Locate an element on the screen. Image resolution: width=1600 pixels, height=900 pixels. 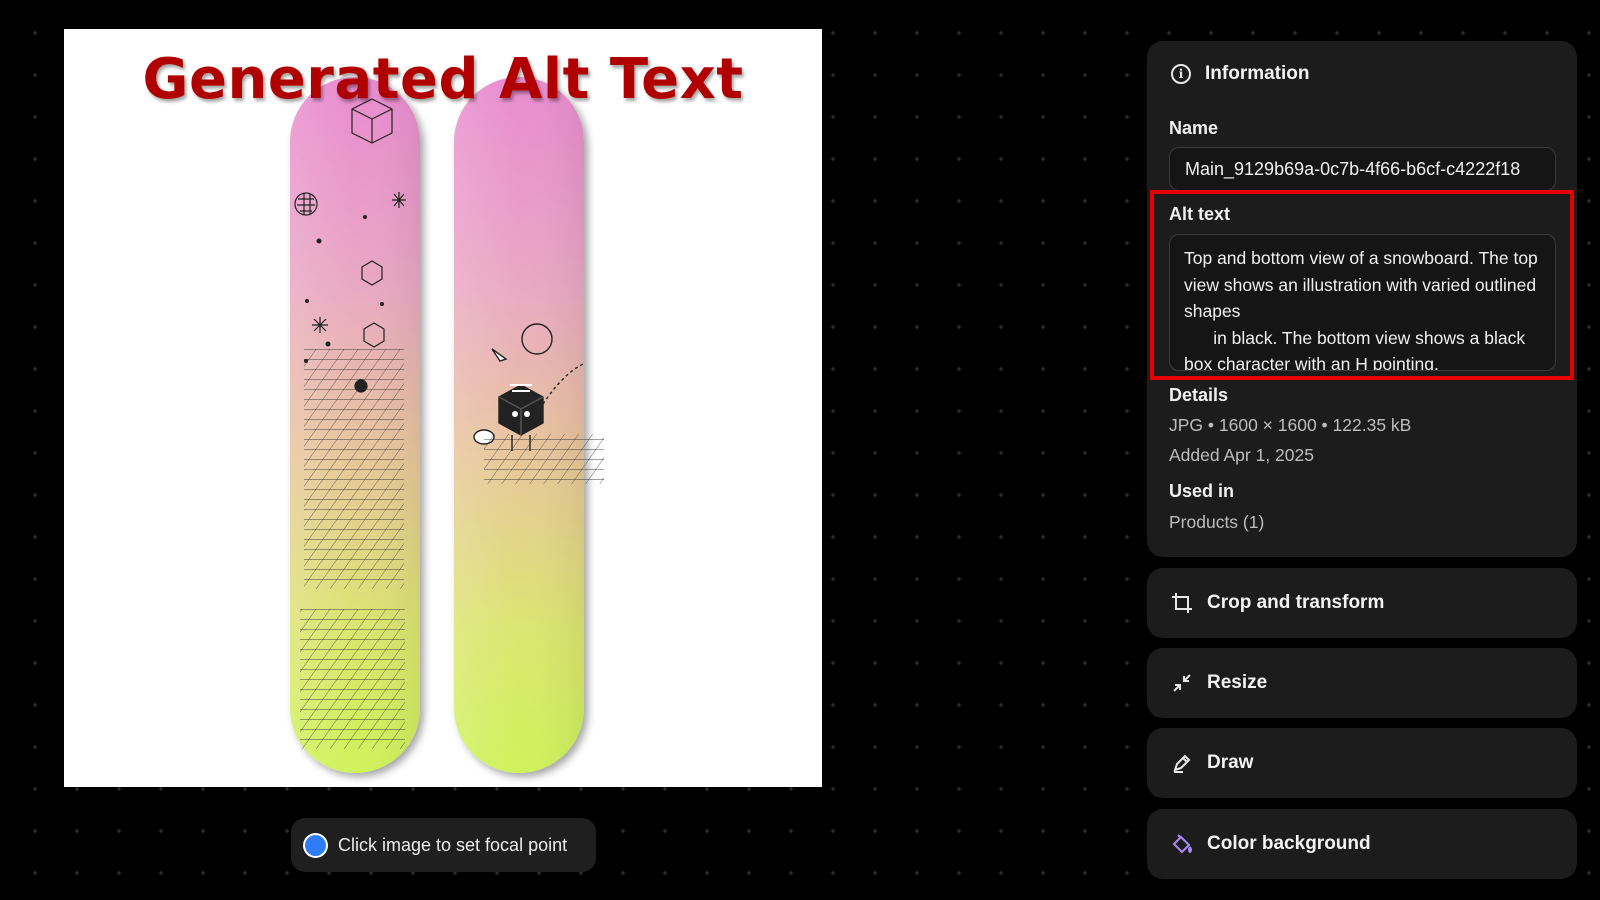
name-label: Name is located at coordinates (1194, 128).